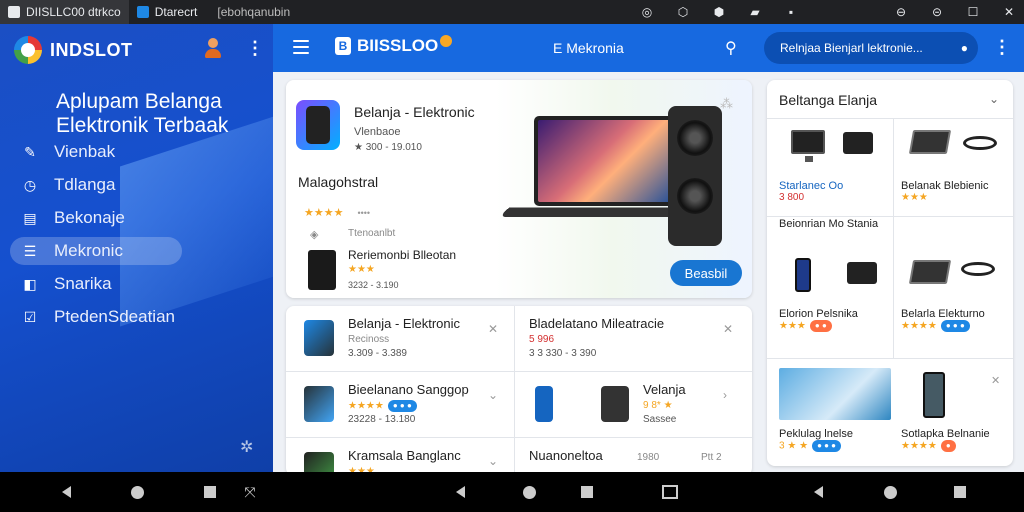  Describe the element at coordinates (973, 12) in the screenshot. I see `maximize-icon: ☐` at that location.